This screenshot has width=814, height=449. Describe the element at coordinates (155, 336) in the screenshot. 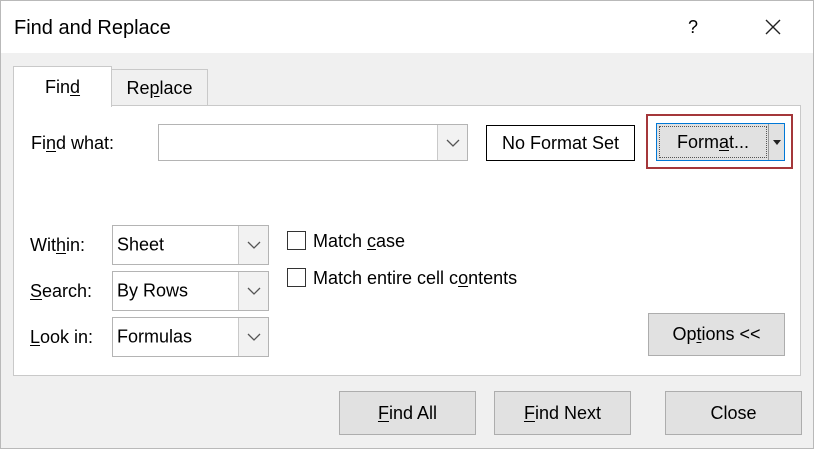

I see `look-in-value: Formulas` at that location.